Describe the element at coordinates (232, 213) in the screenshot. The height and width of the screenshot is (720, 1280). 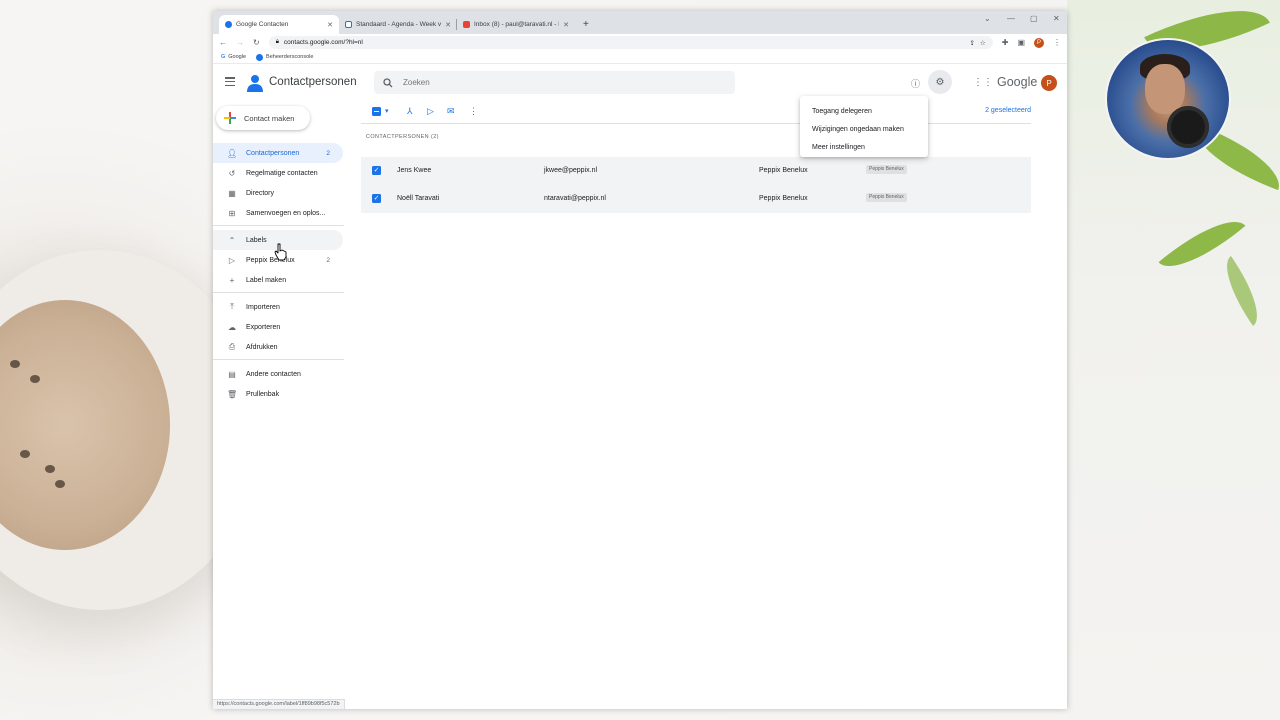
I see `merge-icon: ⊞` at that location.